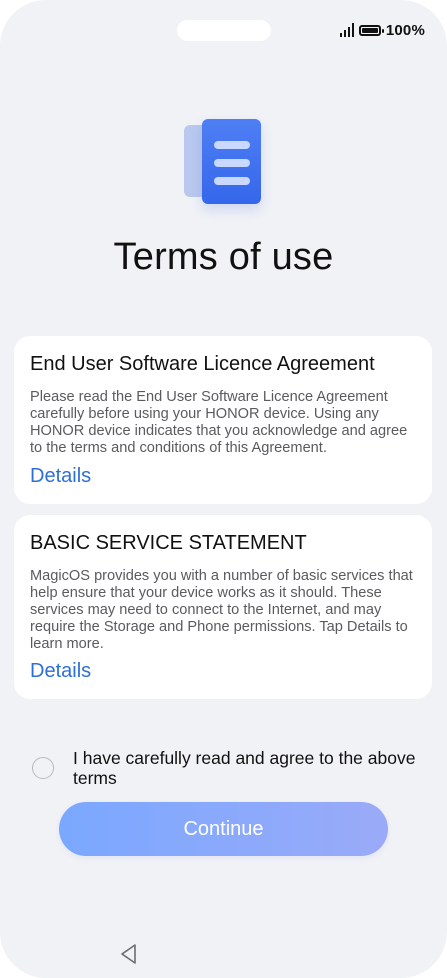  Describe the element at coordinates (168, 543) in the screenshot. I see `card-title: BASIC SERVICE STATEMENT` at that location.